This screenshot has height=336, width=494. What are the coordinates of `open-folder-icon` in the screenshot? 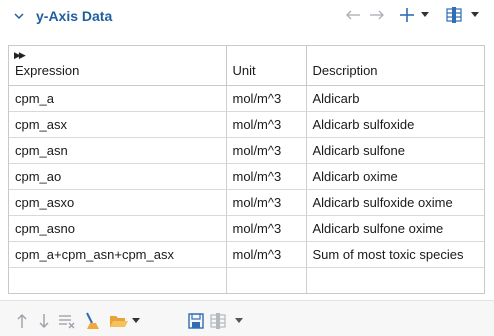 It's located at (124, 321).